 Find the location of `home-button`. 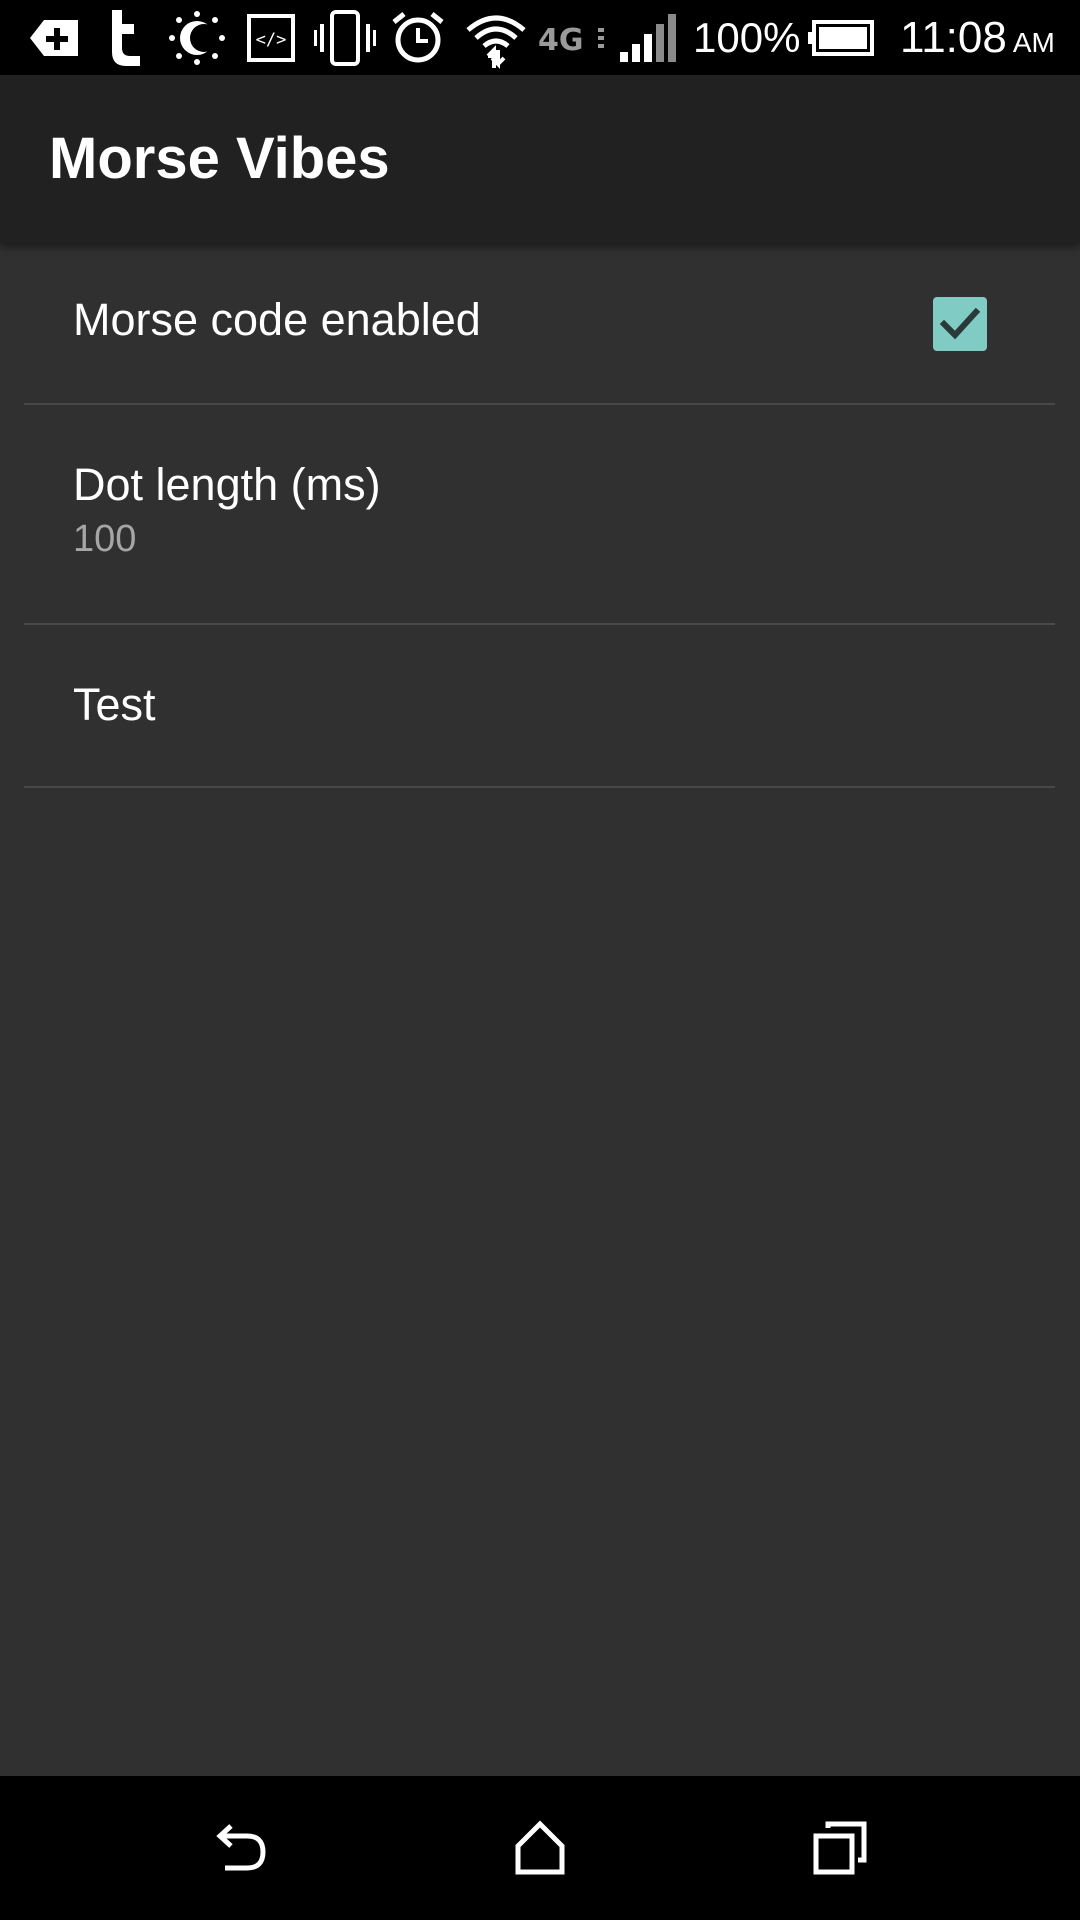

home-button is located at coordinates (540, 1848).